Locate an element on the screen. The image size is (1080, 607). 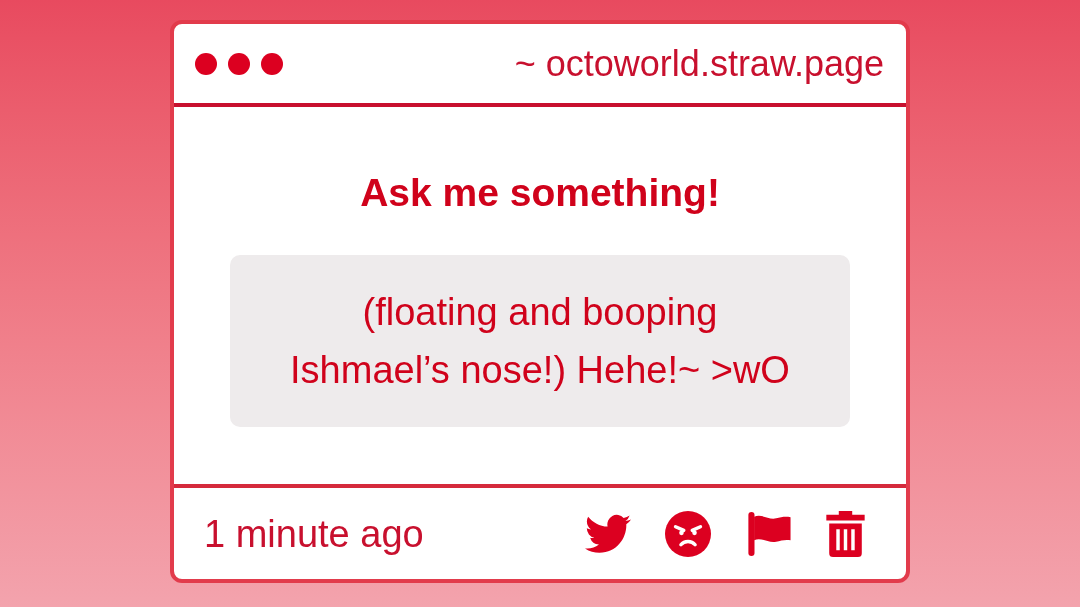
timestamp: 1 minute ago is located at coordinates (314, 534).